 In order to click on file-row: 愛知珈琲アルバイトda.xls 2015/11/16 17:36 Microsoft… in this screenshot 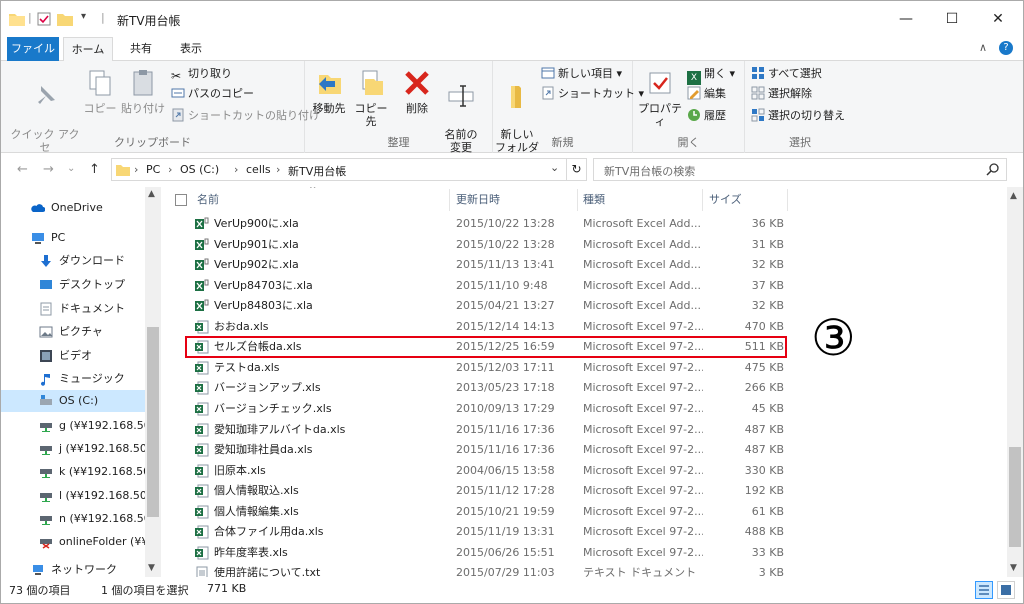, I will do `click(486, 430)`.